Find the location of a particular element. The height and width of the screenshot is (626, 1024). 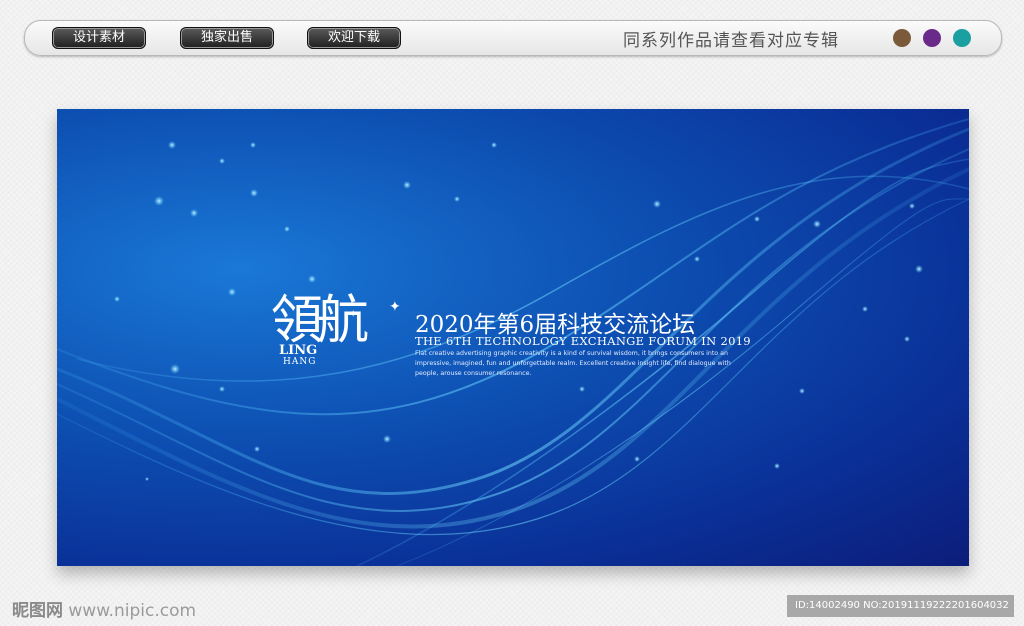

logo-pinyin-hang: HANG is located at coordinates (300, 362).